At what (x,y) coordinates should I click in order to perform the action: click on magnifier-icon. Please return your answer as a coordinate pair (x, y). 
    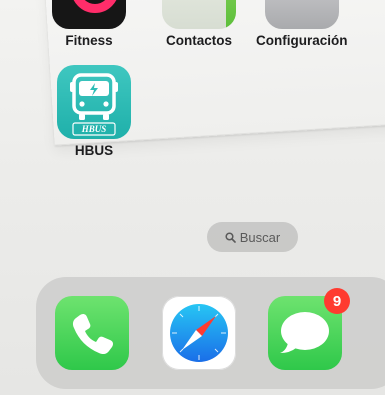
    Looking at the image, I should click on (230, 237).